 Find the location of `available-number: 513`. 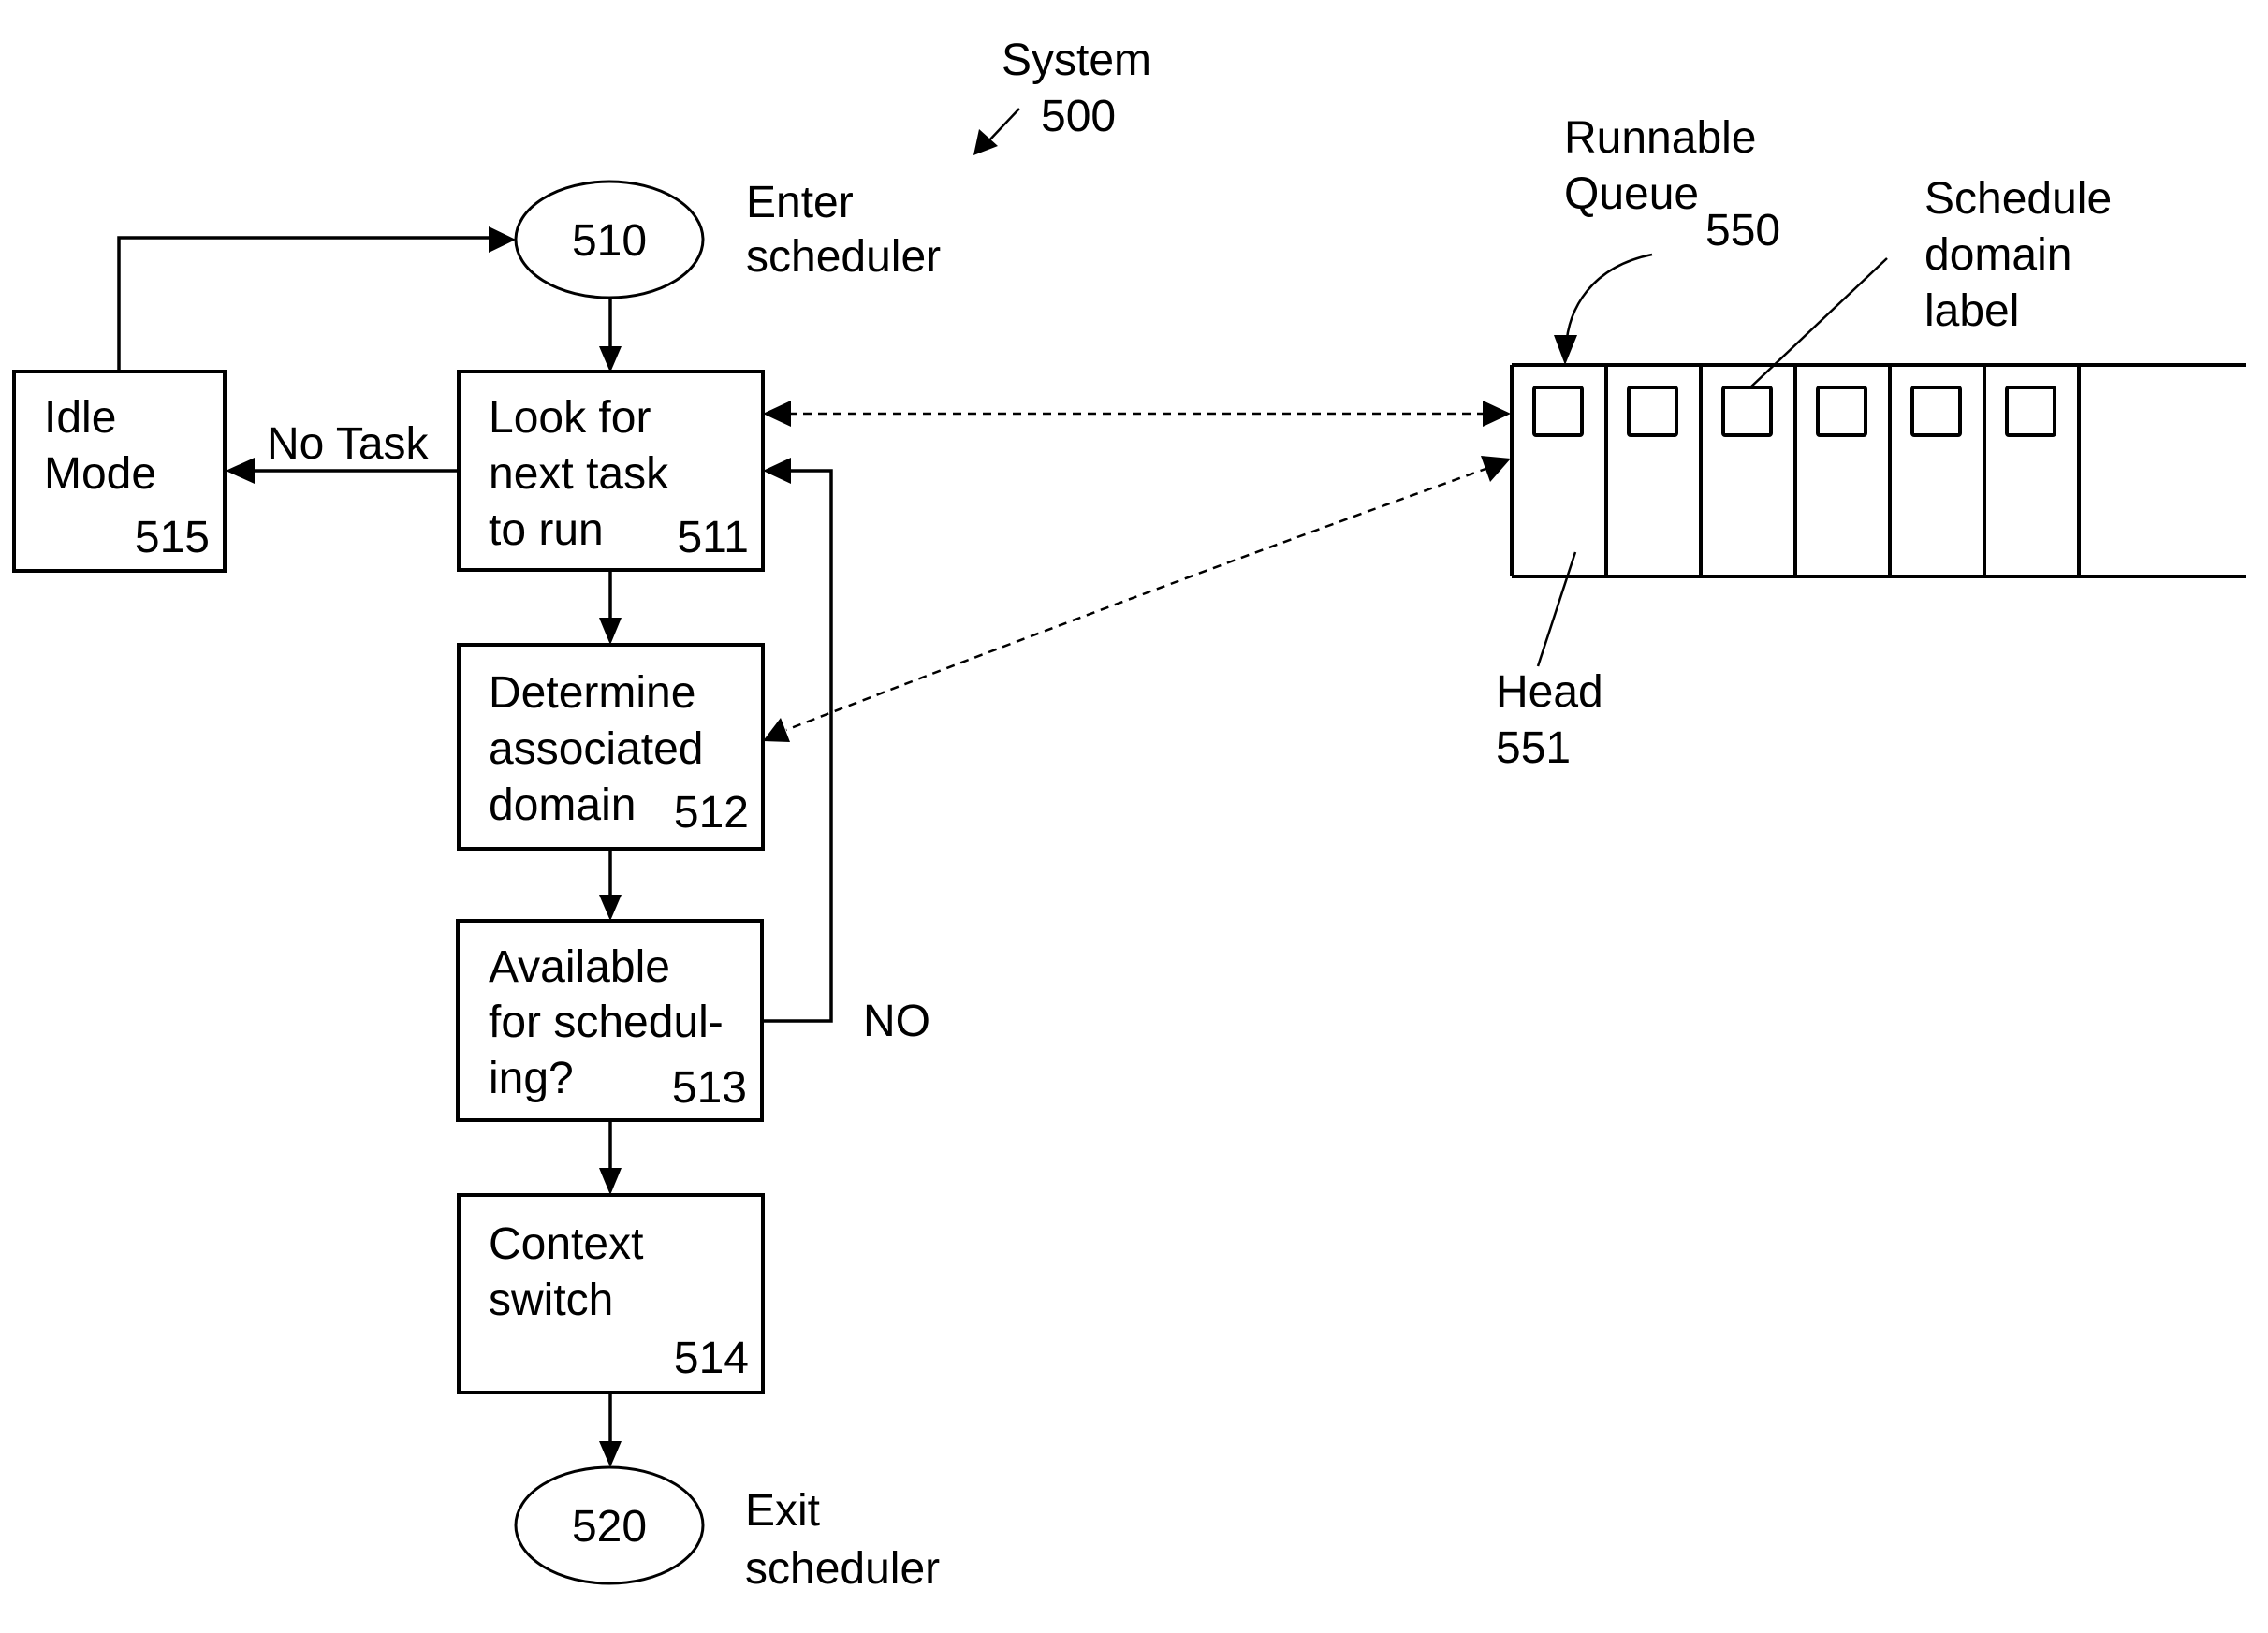

available-number: 513 is located at coordinates (709, 1088).